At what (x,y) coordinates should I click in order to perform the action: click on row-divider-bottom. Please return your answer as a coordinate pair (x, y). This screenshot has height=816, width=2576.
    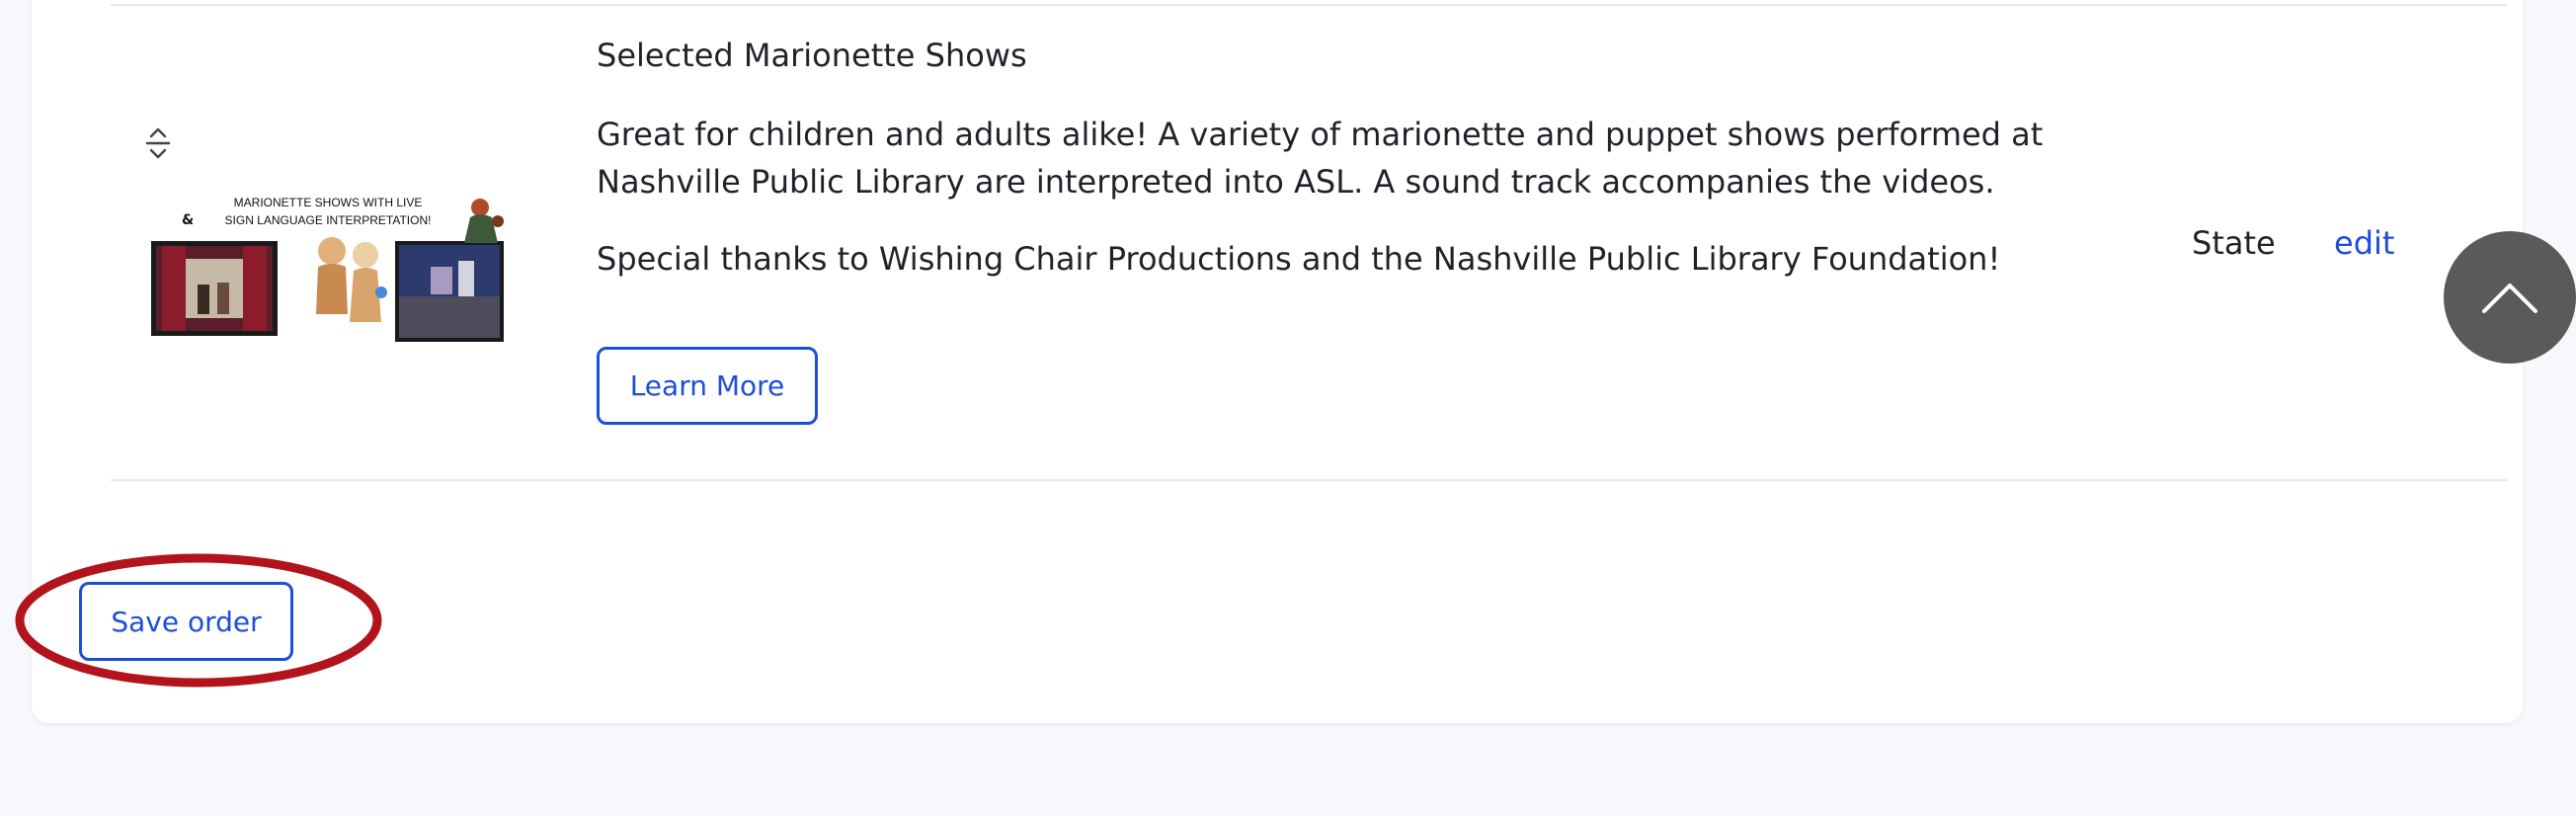
    Looking at the image, I should click on (1309, 480).